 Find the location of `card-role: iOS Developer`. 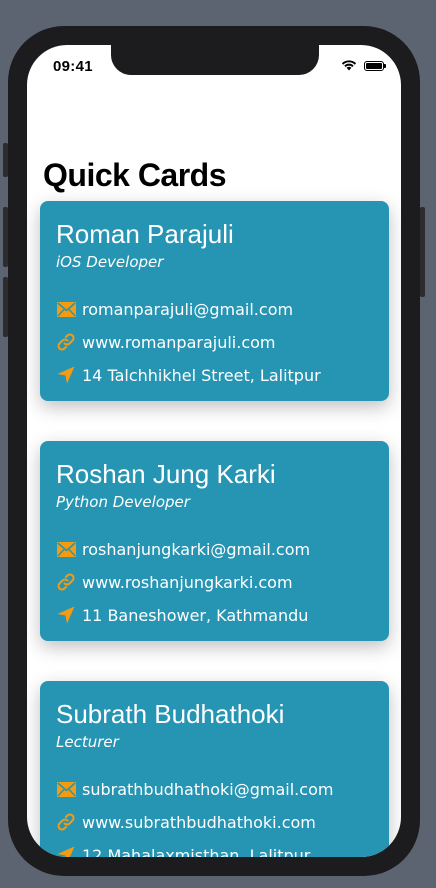

card-role: iOS Developer is located at coordinates (110, 262).